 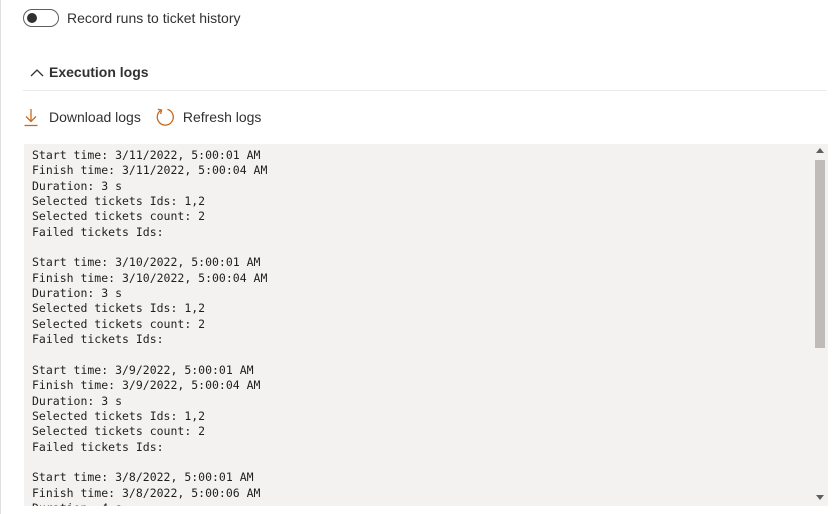 What do you see at coordinates (31, 118) in the screenshot?
I see `download-icon` at bounding box center [31, 118].